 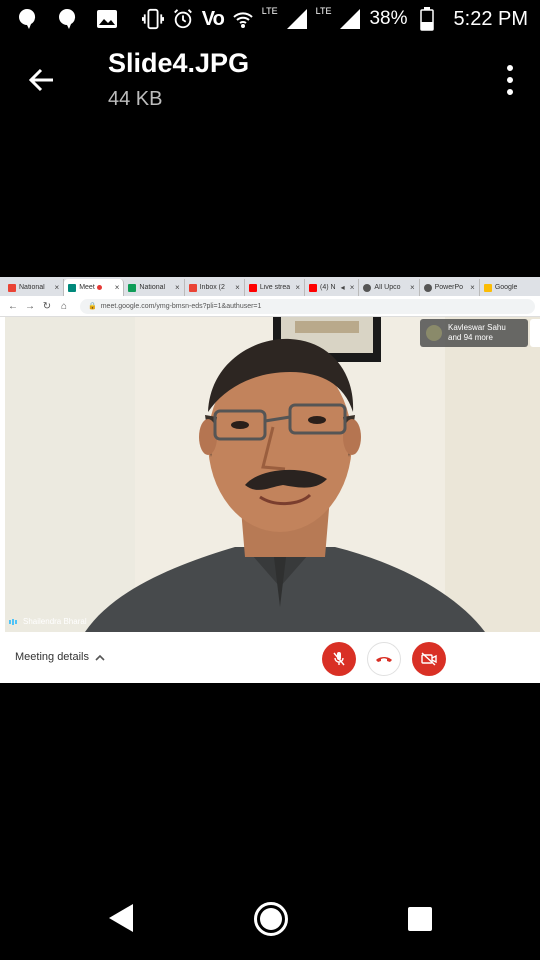 What do you see at coordinates (334, 18) in the screenshot?
I see `system-status: Vo LTE LTE 38% 5:22 PM` at bounding box center [334, 18].